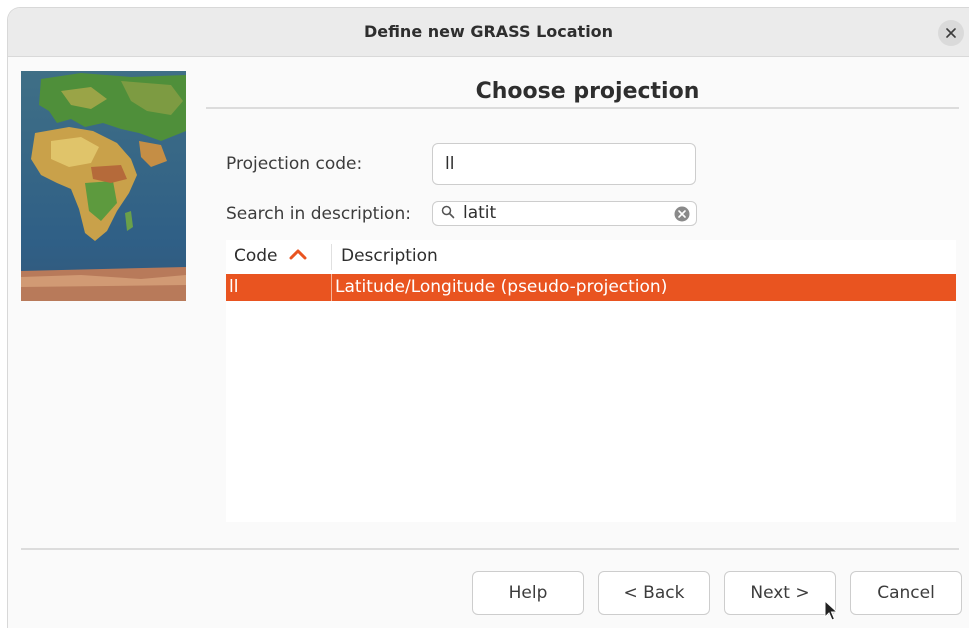  I want to click on table-header: Code Description, so click(591, 256).